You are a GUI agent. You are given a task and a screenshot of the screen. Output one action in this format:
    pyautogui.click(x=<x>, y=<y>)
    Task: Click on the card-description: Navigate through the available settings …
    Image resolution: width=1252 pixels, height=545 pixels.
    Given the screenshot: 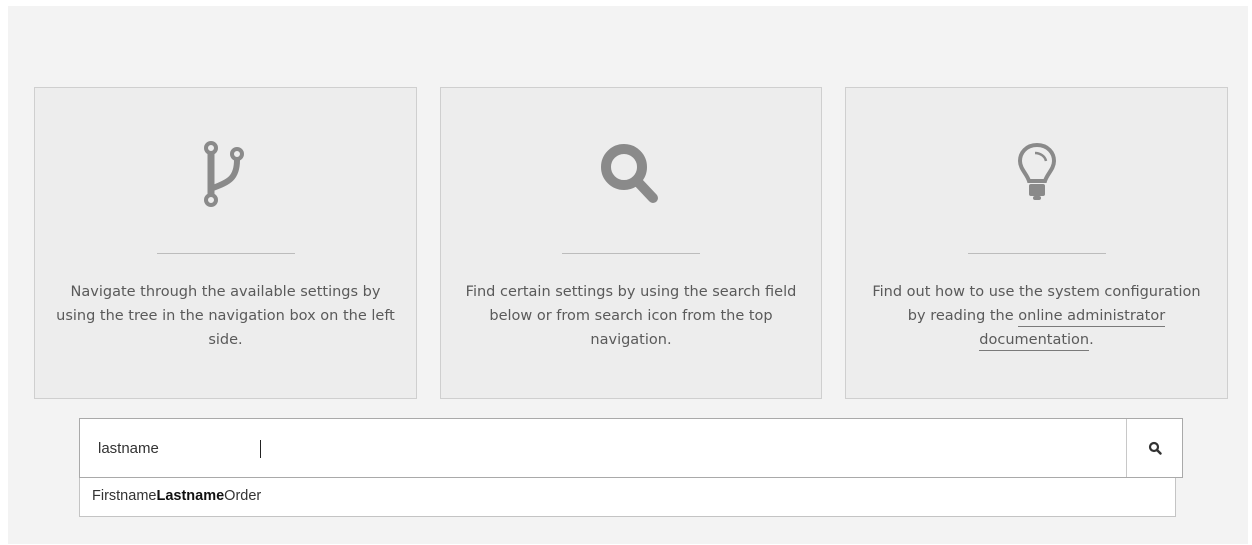 What is the action you would take?
    pyautogui.click(x=225, y=316)
    